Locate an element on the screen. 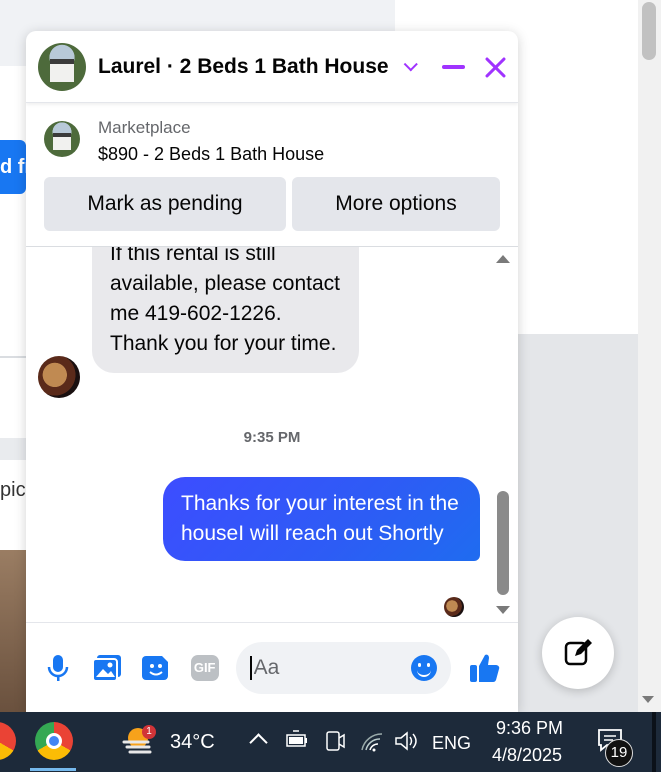  taskbar-app-icon is located at coordinates (8, 741).